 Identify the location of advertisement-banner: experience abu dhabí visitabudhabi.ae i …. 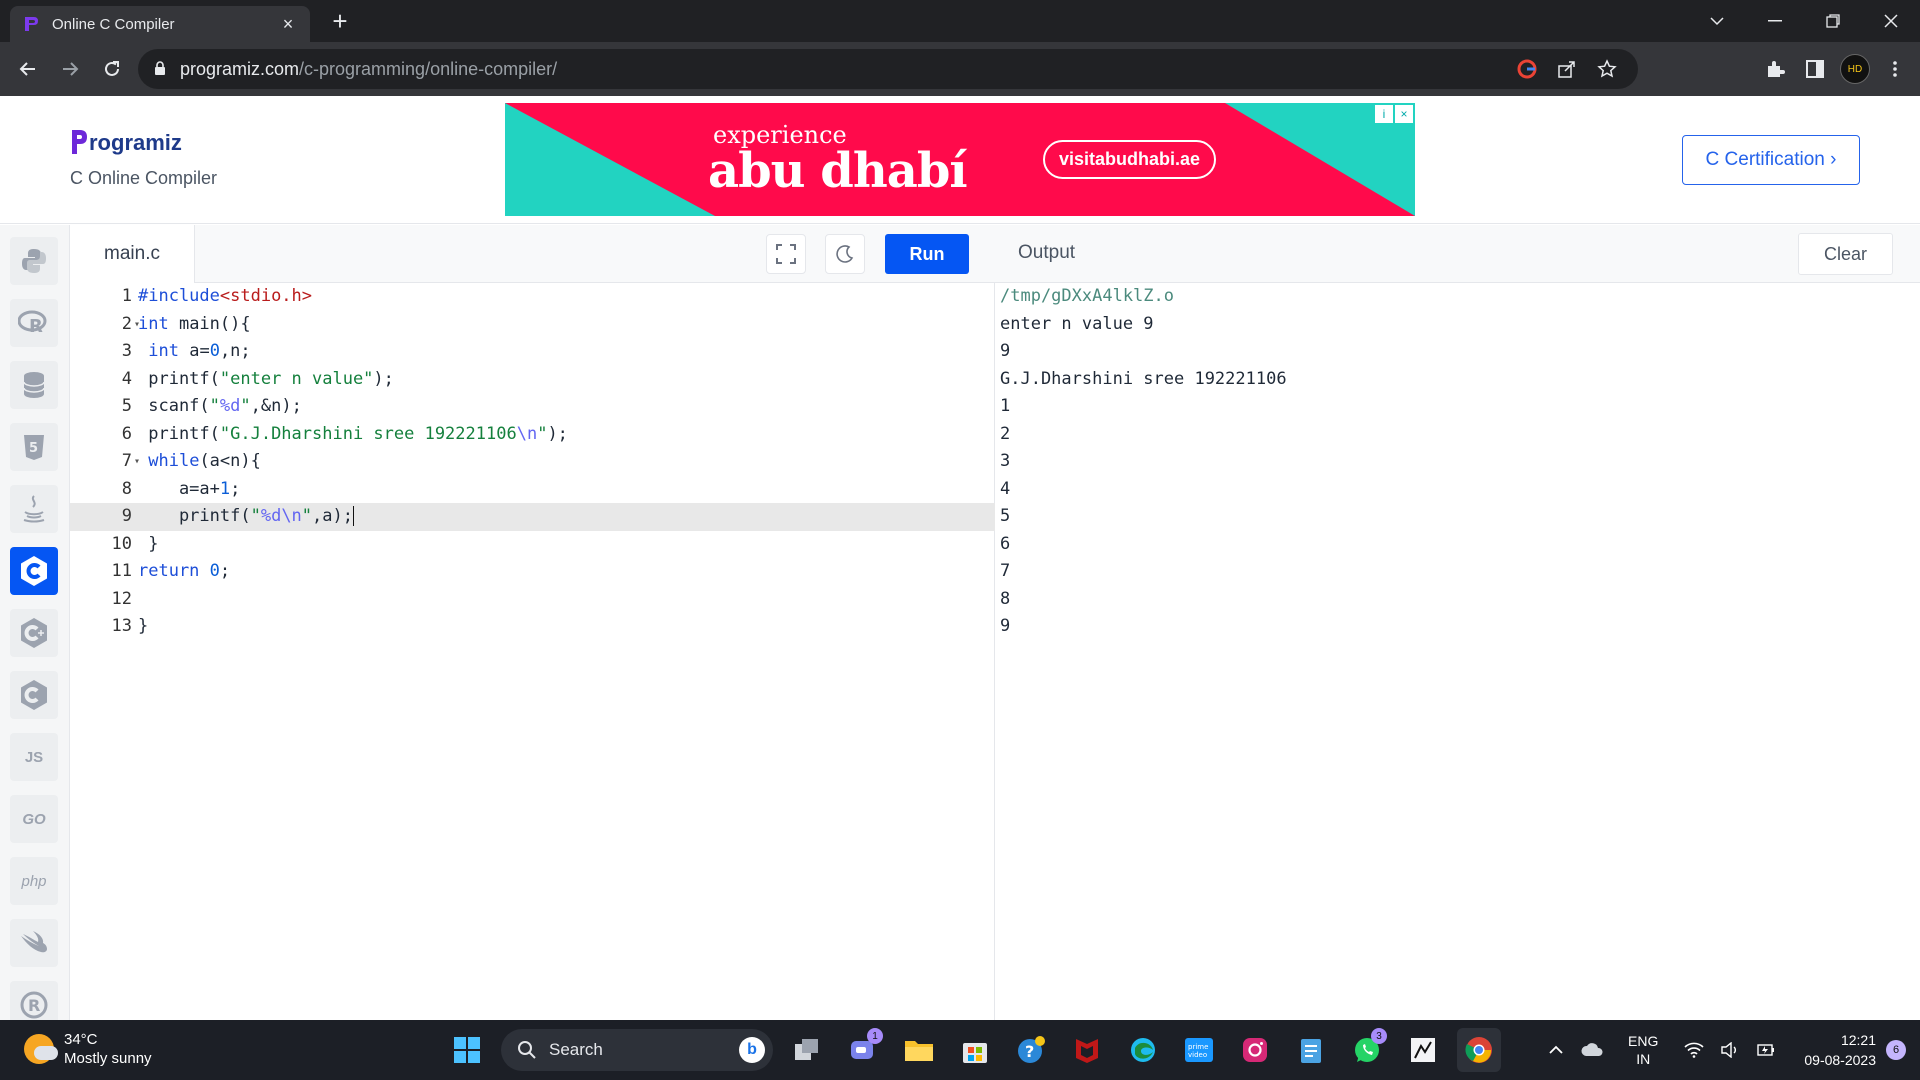
(960, 159).